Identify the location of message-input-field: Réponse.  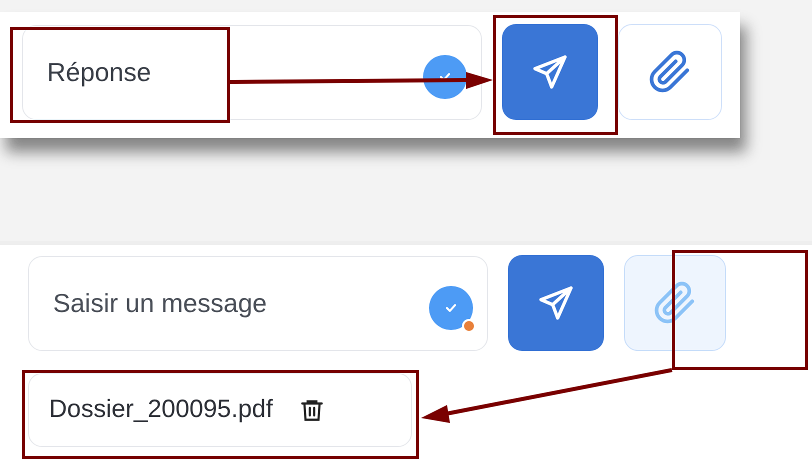
(252, 72).